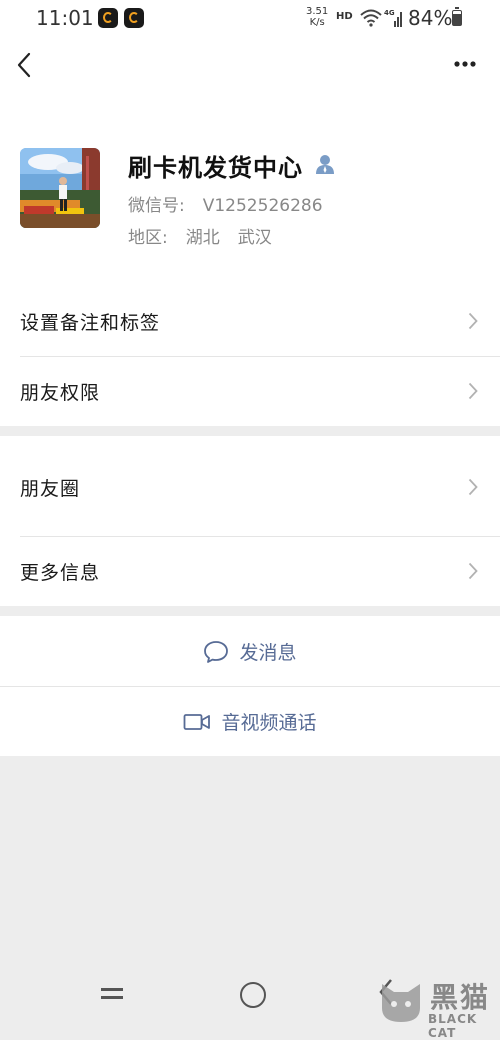 This screenshot has height=1040, width=500. Describe the element at coordinates (90, 323) in the screenshot. I see `list-item-label: 设置备注和标签` at that location.